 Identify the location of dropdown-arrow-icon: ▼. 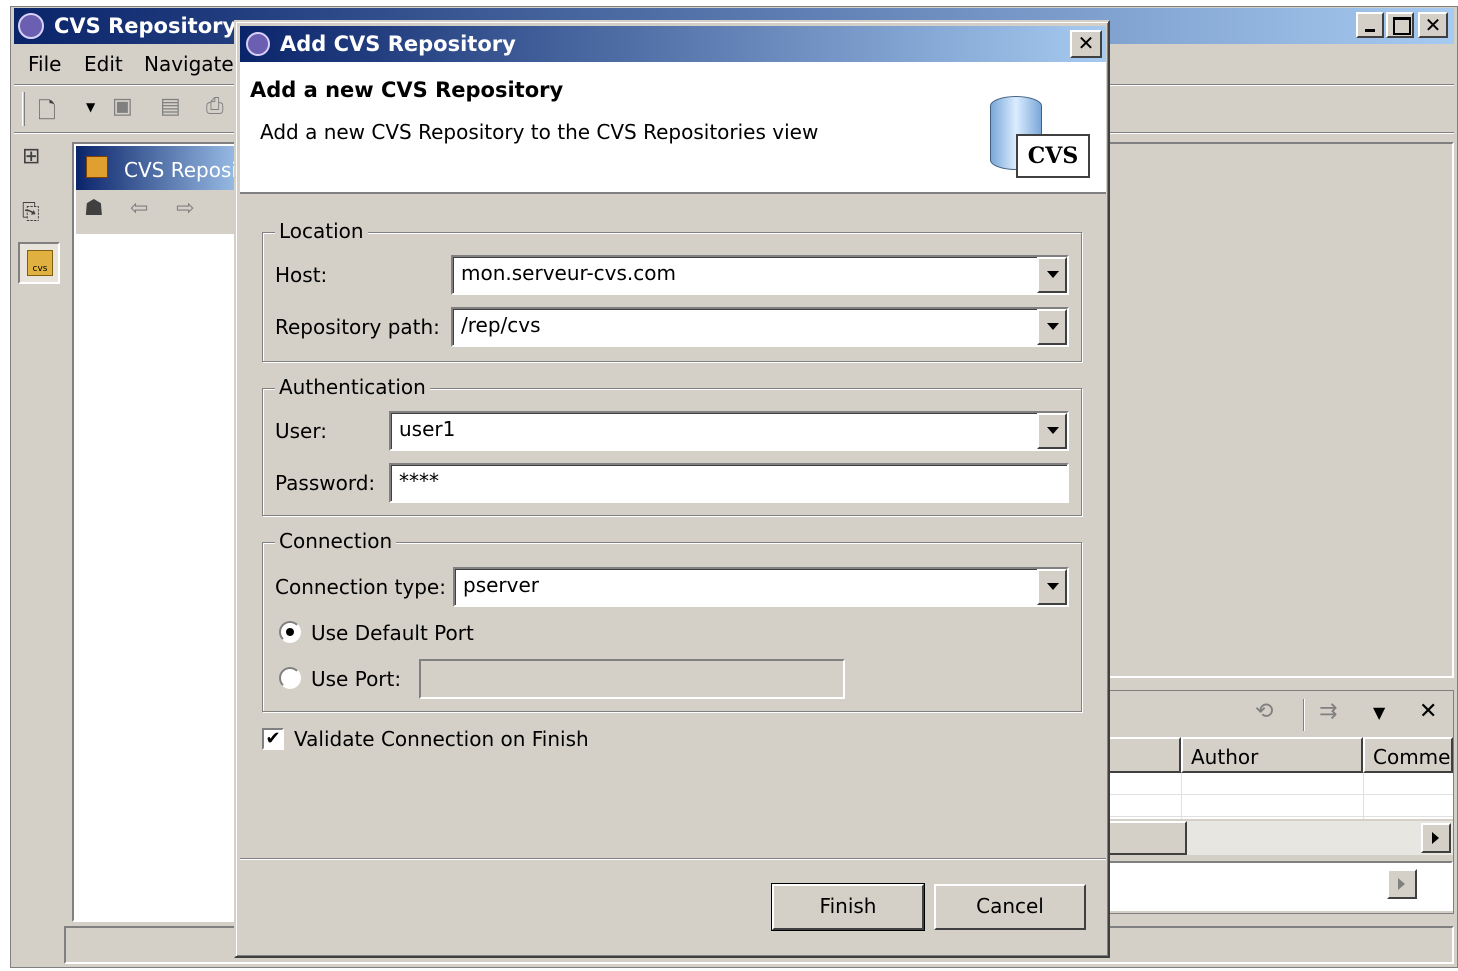
(90, 107).